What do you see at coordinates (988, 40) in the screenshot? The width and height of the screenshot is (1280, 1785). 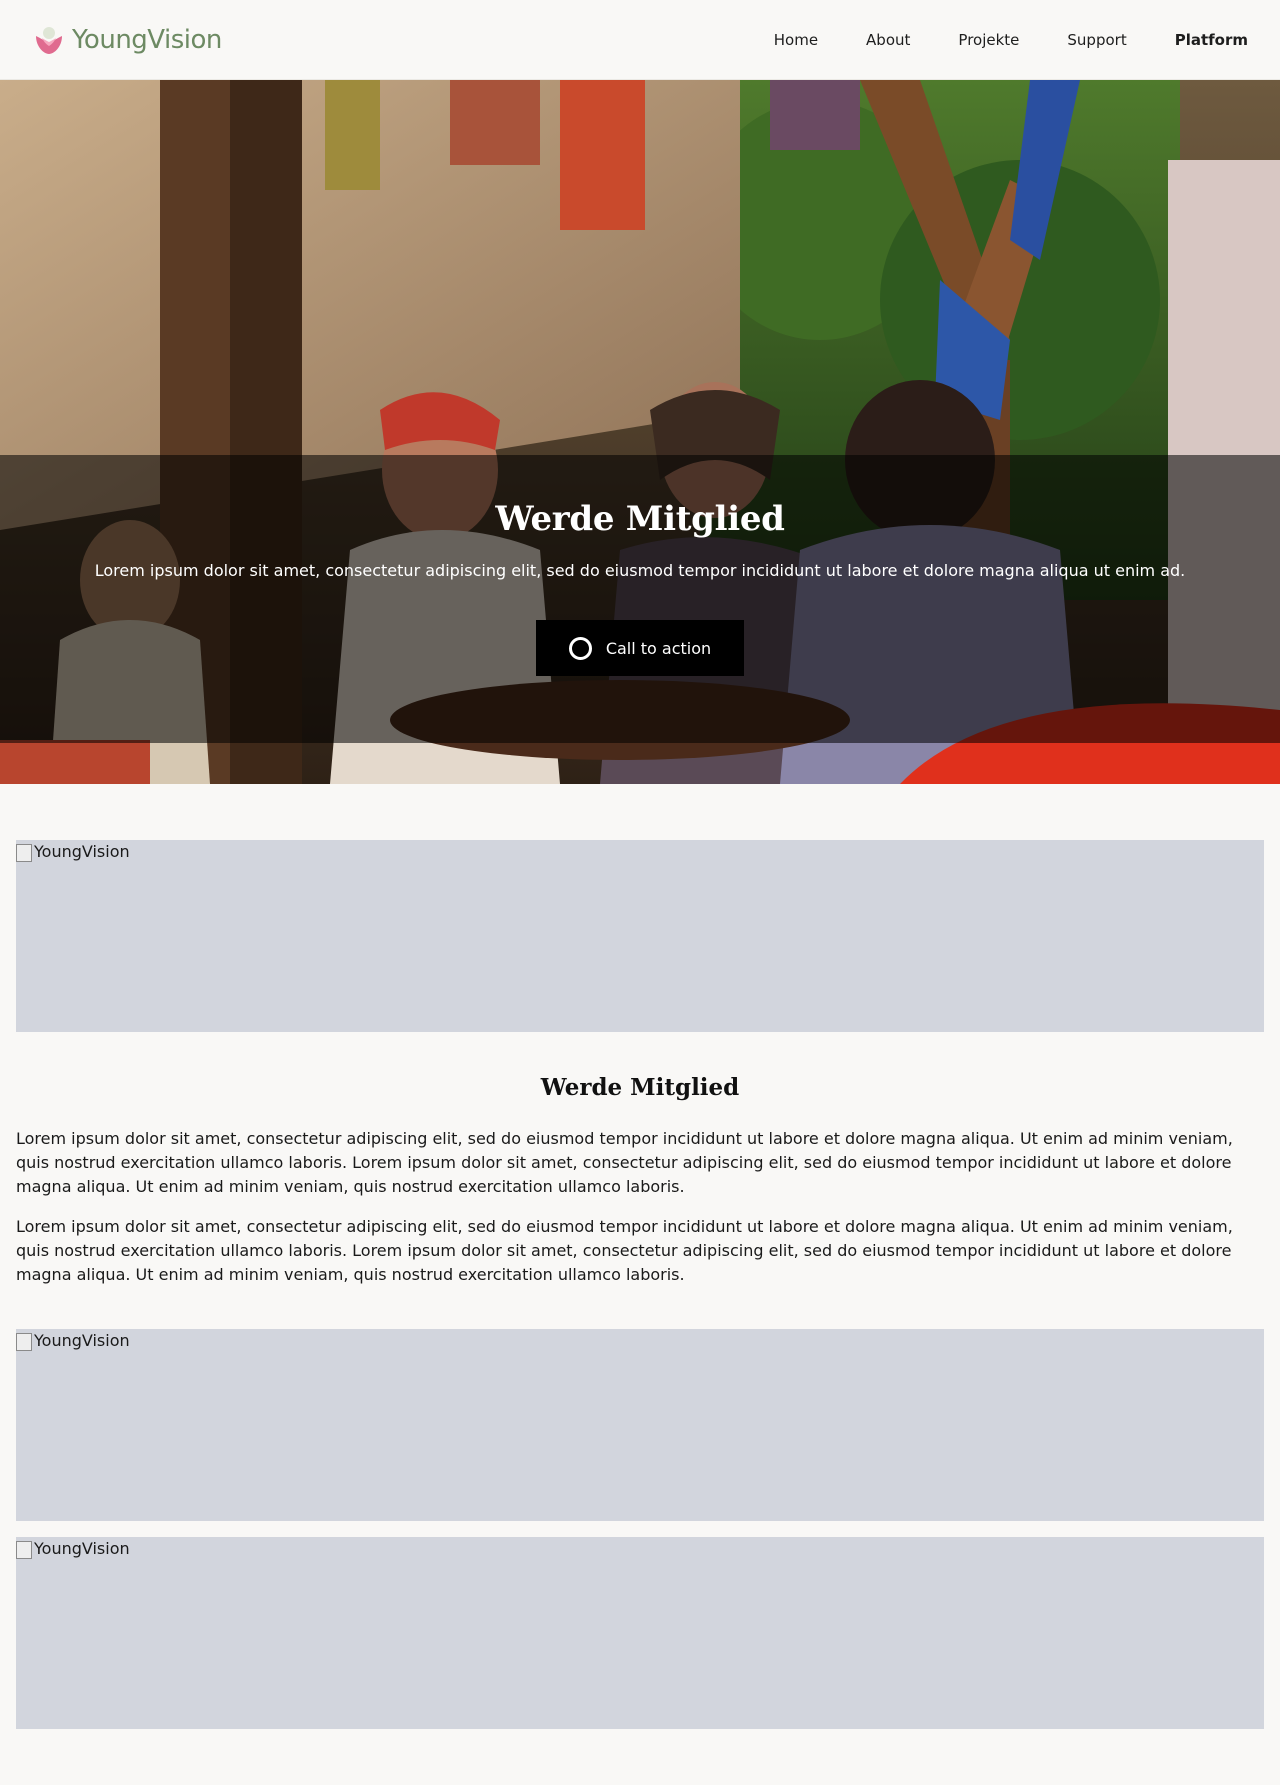 I see `nav-projekte: Projekte` at bounding box center [988, 40].